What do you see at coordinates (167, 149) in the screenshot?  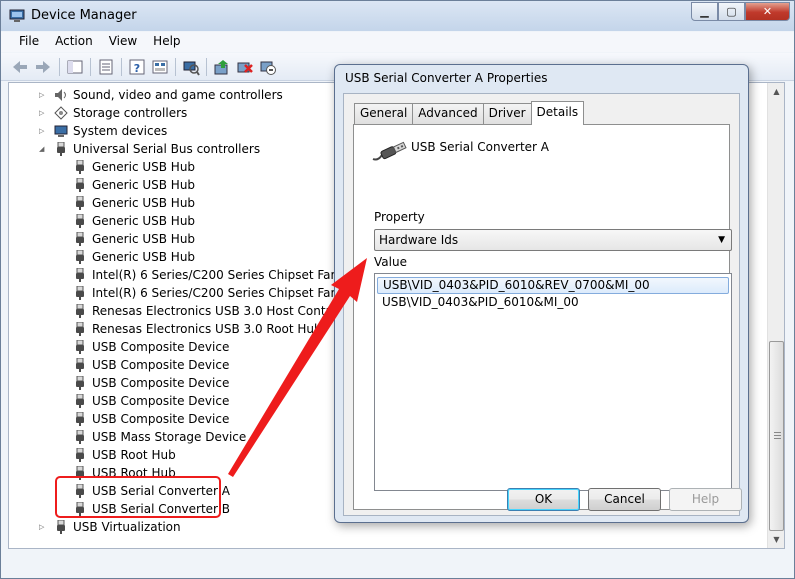 I see `tree-item-label: Universal Serial Bus controllers` at bounding box center [167, 149].